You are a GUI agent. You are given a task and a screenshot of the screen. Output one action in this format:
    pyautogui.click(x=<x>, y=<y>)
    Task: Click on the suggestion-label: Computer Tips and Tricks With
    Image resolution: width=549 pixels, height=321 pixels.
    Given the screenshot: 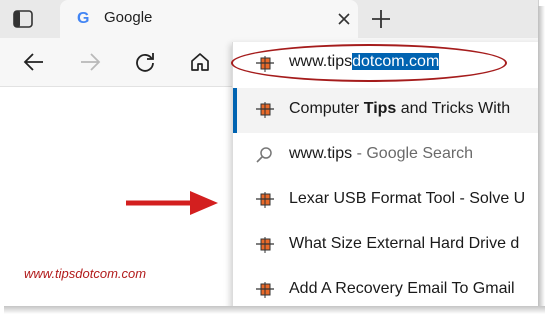 What is the action you would take?
    pyautogui.click(x=399, y=109)
    